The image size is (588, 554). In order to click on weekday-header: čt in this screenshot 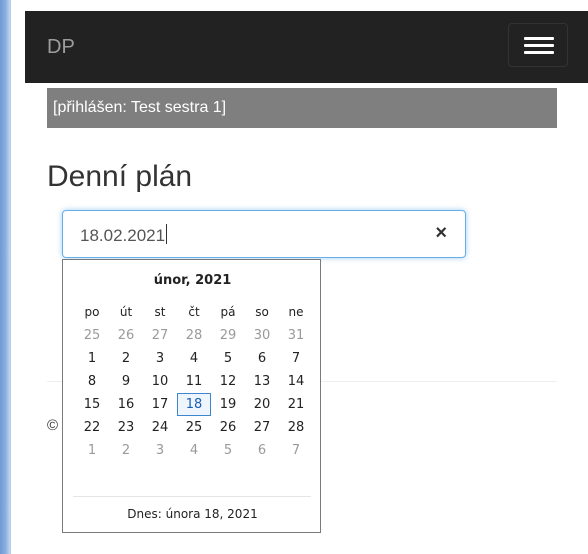, I will do `click(194, 312)`.